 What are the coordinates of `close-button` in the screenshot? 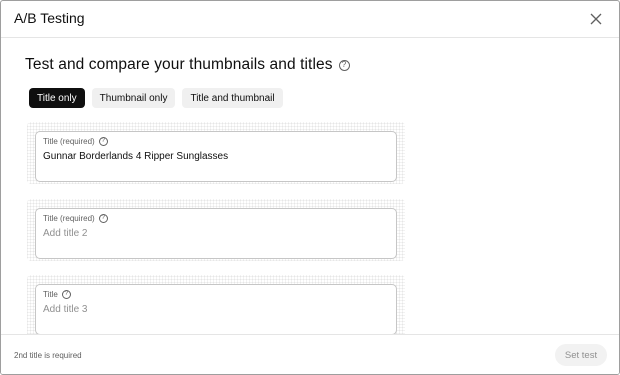 It's located at (596, 19).